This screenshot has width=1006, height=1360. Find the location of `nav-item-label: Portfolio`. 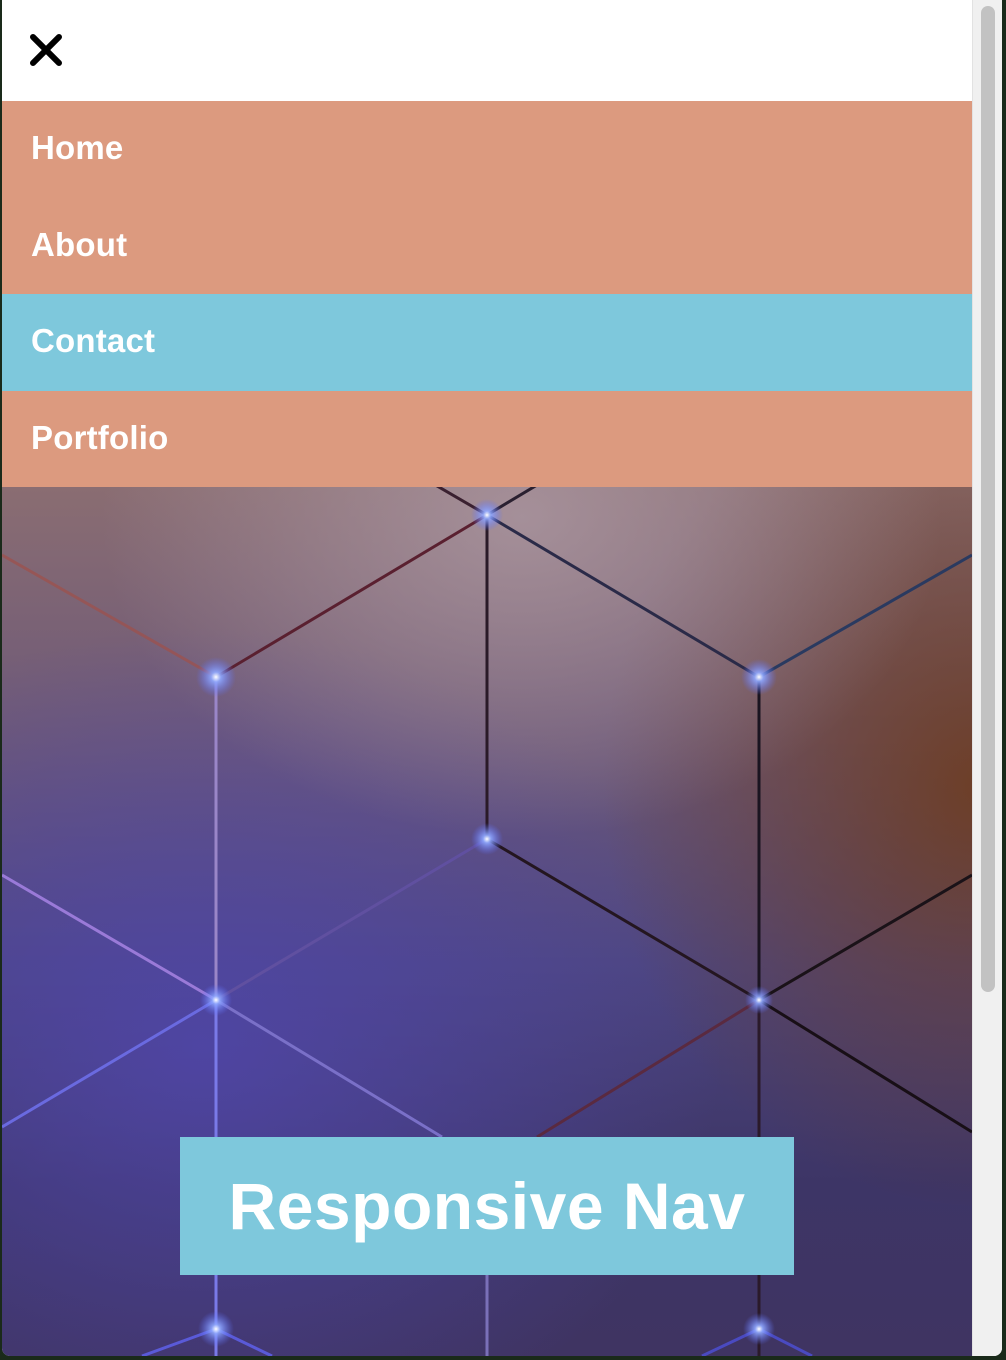

nav-item-label: Portfolio is located at coordinates (100, 437).